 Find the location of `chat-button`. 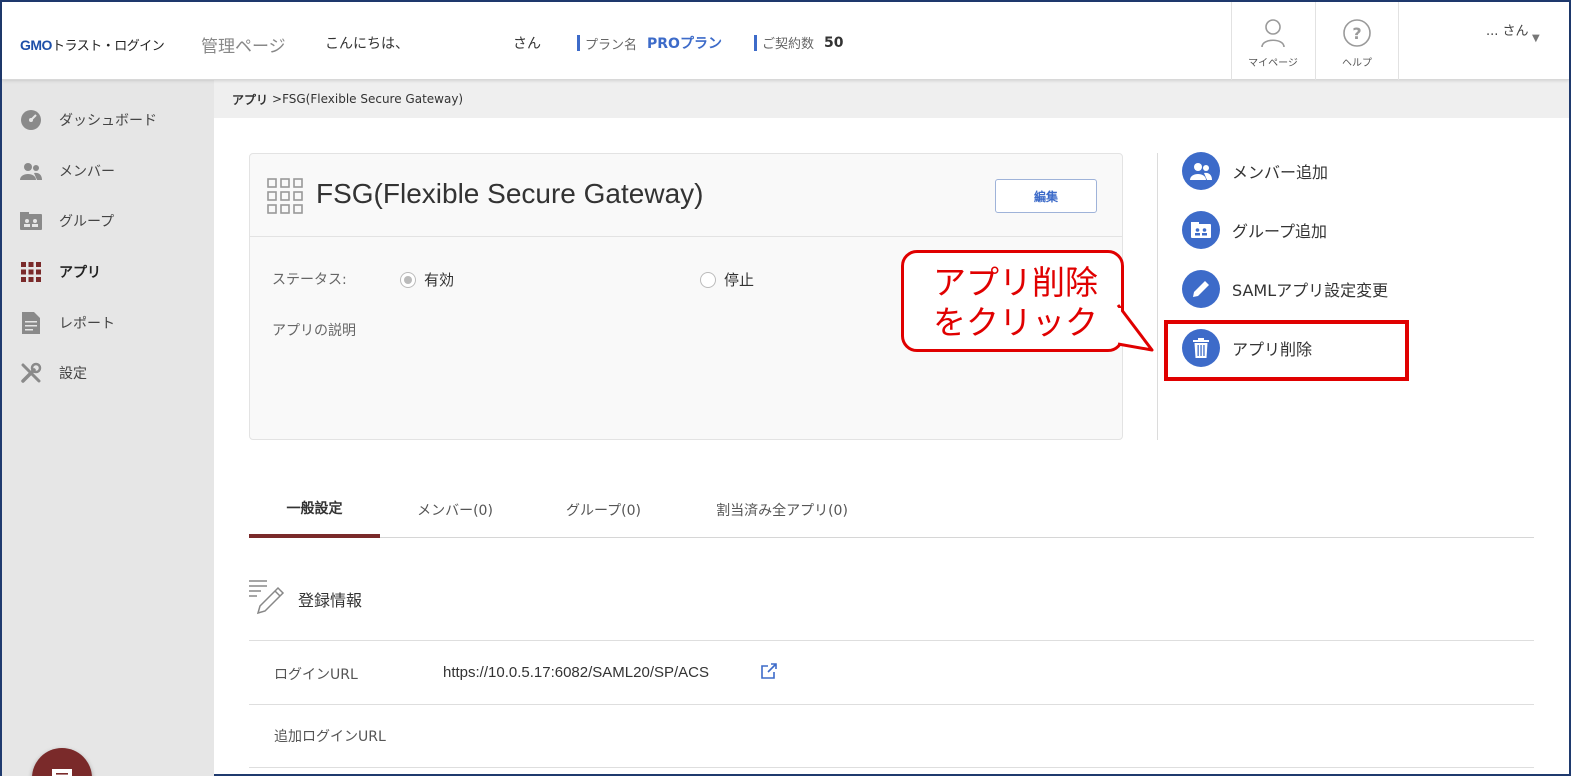

chat-button is located at coordinates (62, 762).